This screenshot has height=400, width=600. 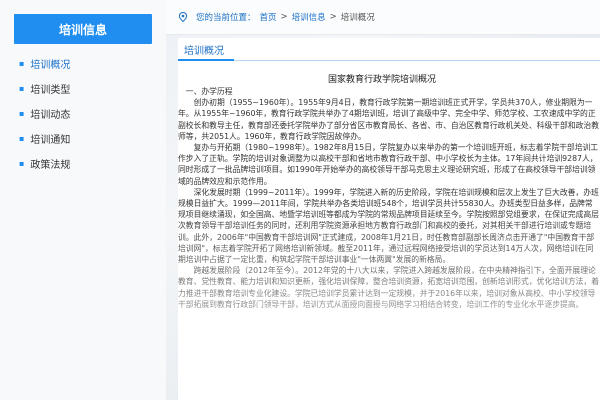 What do you see at coordinates (389, 60) in the screenshot?
I see `tab-divider` at bounding box center [389, 60].